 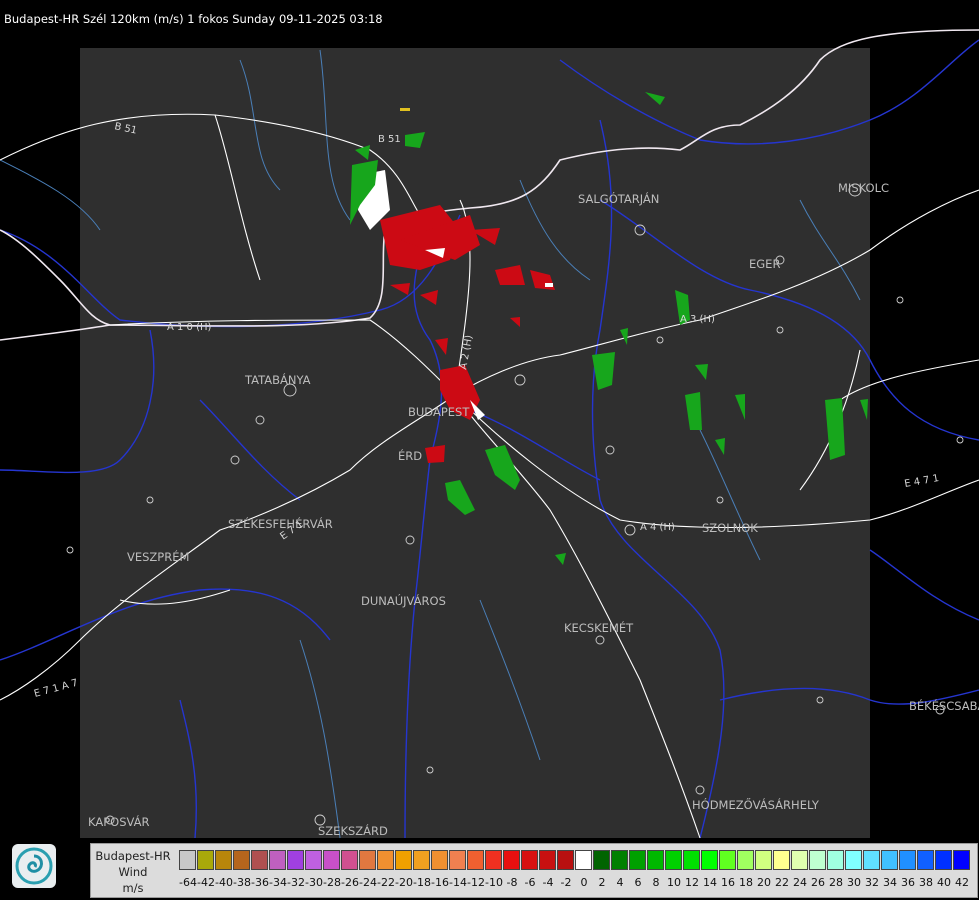 What do you see at coordinates (756, 804) in the screenshot?
I see `city-label: HÓDMEZŐVÁSÁRHELY` at bounding box center [756, 804].